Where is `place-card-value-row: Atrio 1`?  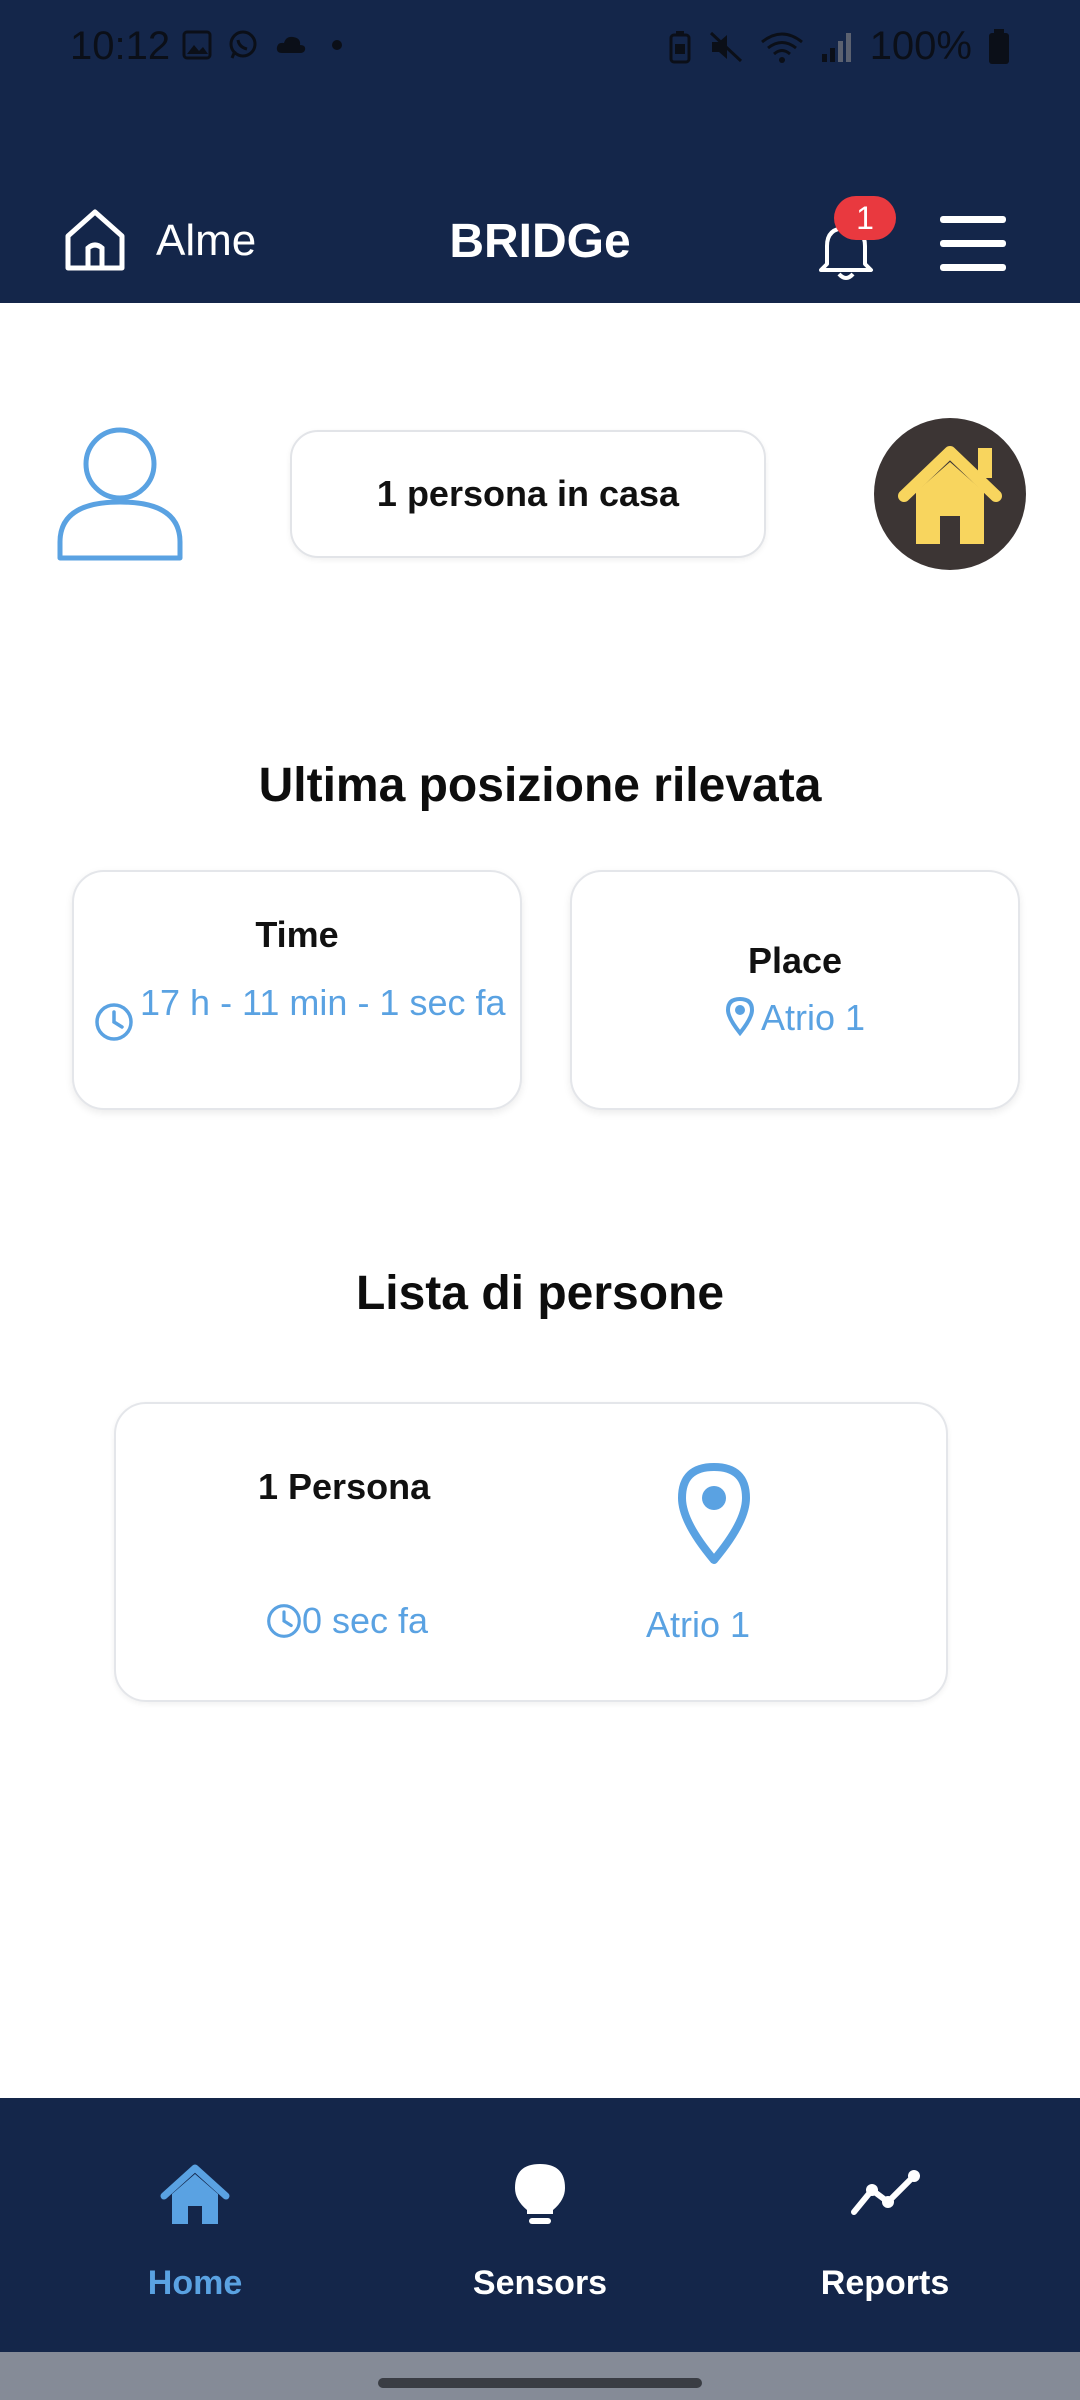
place-card-value-row: Atrio 1 is located at coordinates (795, 1017).